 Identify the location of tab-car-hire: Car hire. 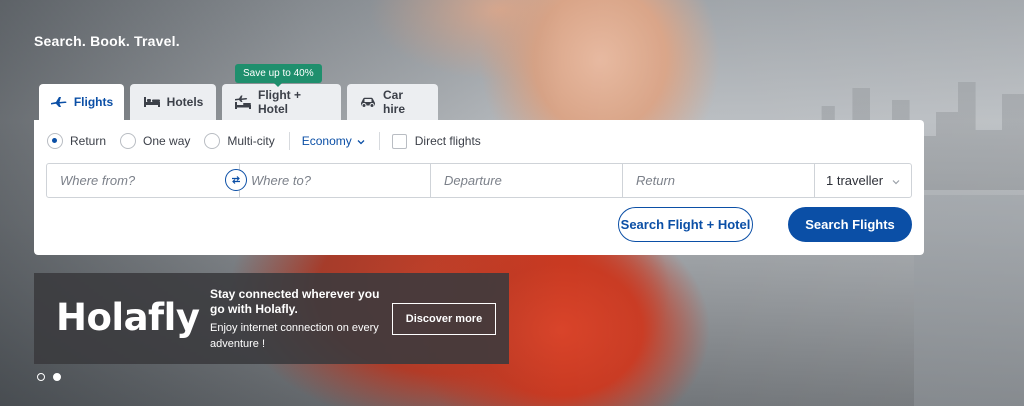
(392, 102).